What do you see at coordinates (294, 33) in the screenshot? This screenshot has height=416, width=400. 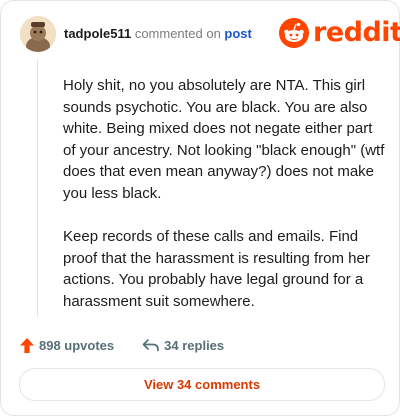 I see `reddit-snoo-icon` at bounding box center [294, 33].